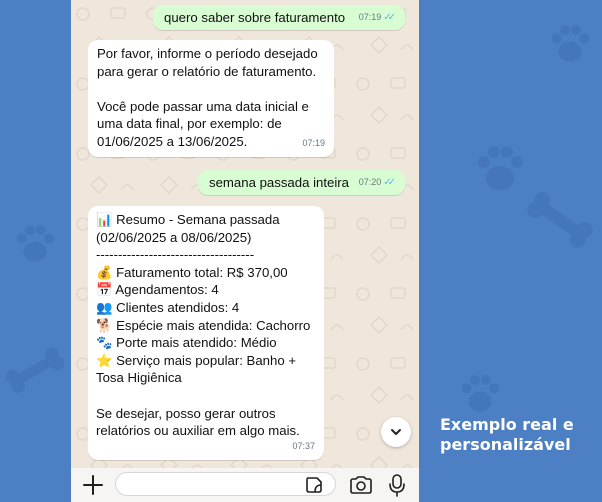 The height and width of the screenshot is (502, 602). I want to click on caption-line: Exemplo real e, so click(507, 424).